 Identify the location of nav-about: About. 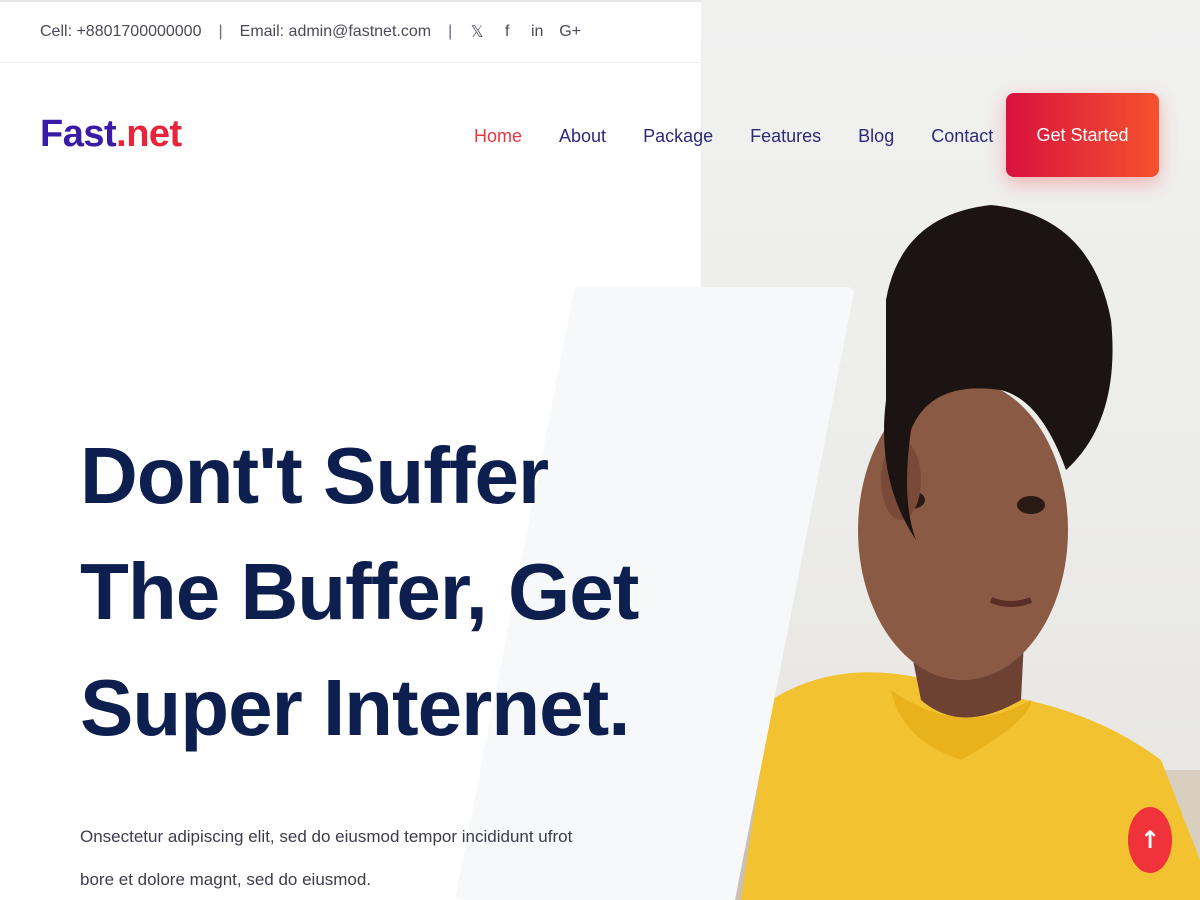
(582, 136).